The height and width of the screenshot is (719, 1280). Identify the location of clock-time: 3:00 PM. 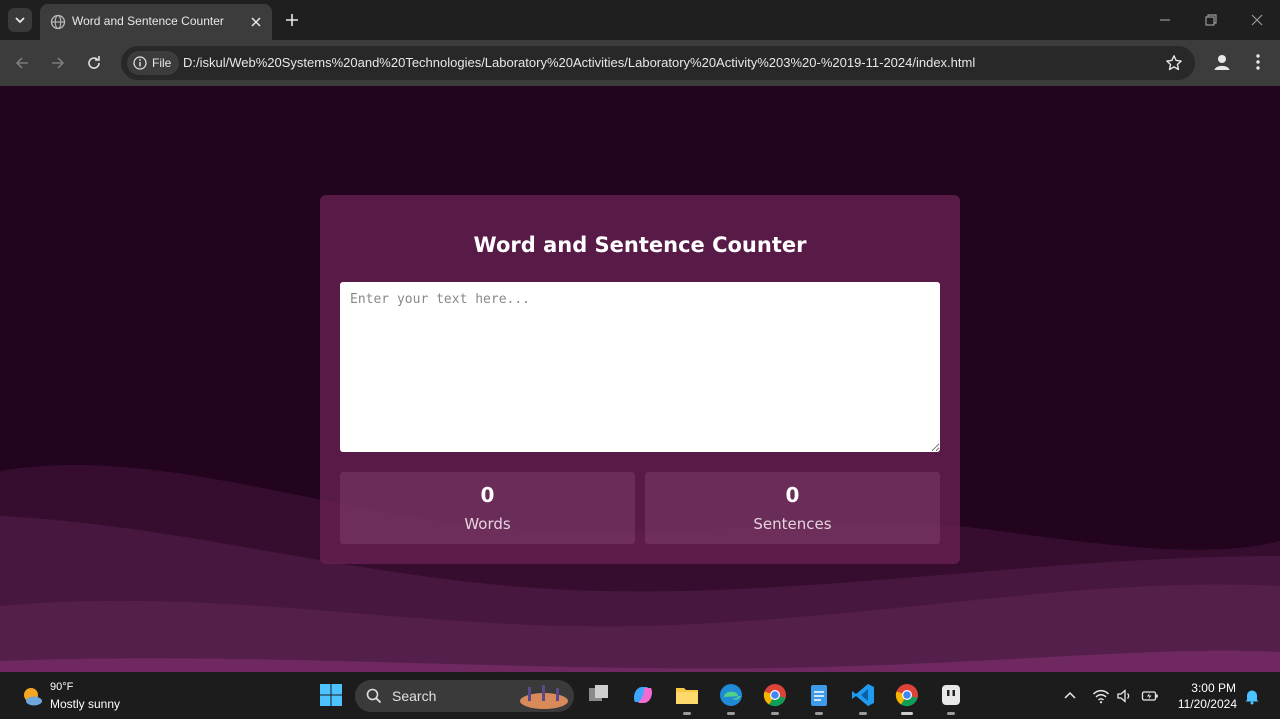
(1213, 688).